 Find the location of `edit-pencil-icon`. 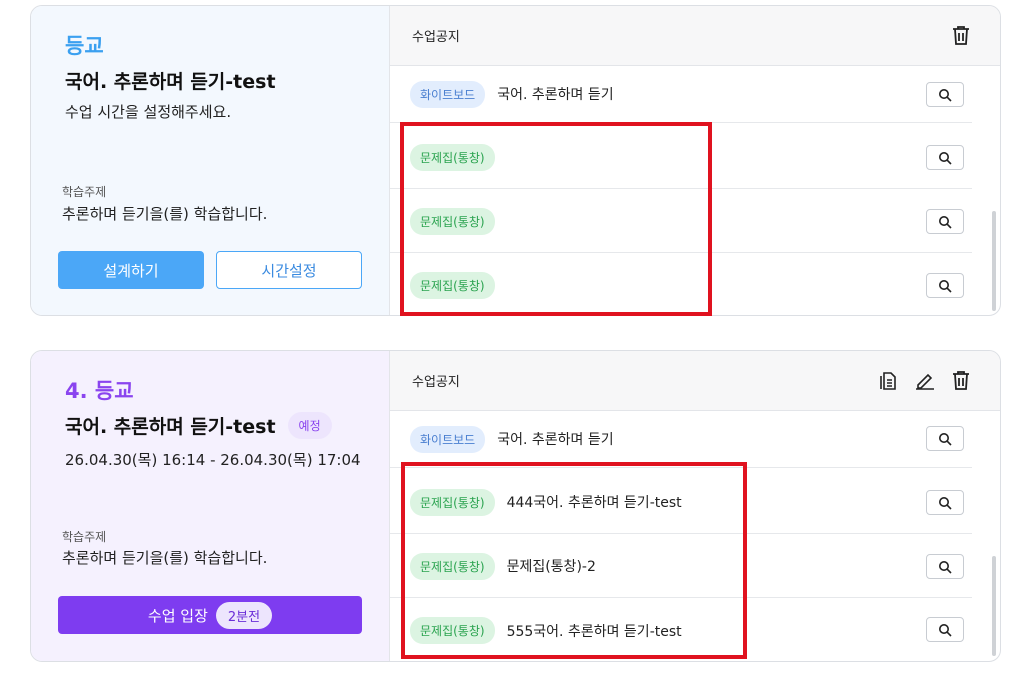

edit-pencil-icon is located at coordinates (925, 380).